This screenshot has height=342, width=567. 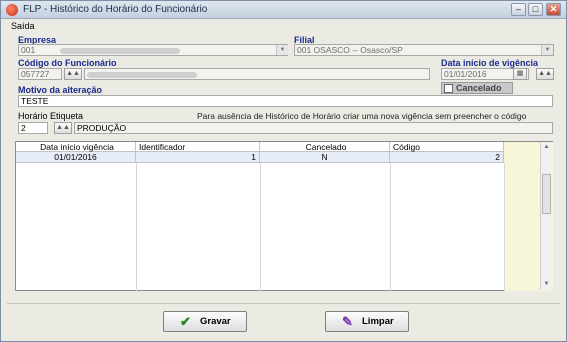 What do you see at coordinates (325, 157) in the screenshot?
I see `cell-cancelado: N` at bounding box center [325, 157].